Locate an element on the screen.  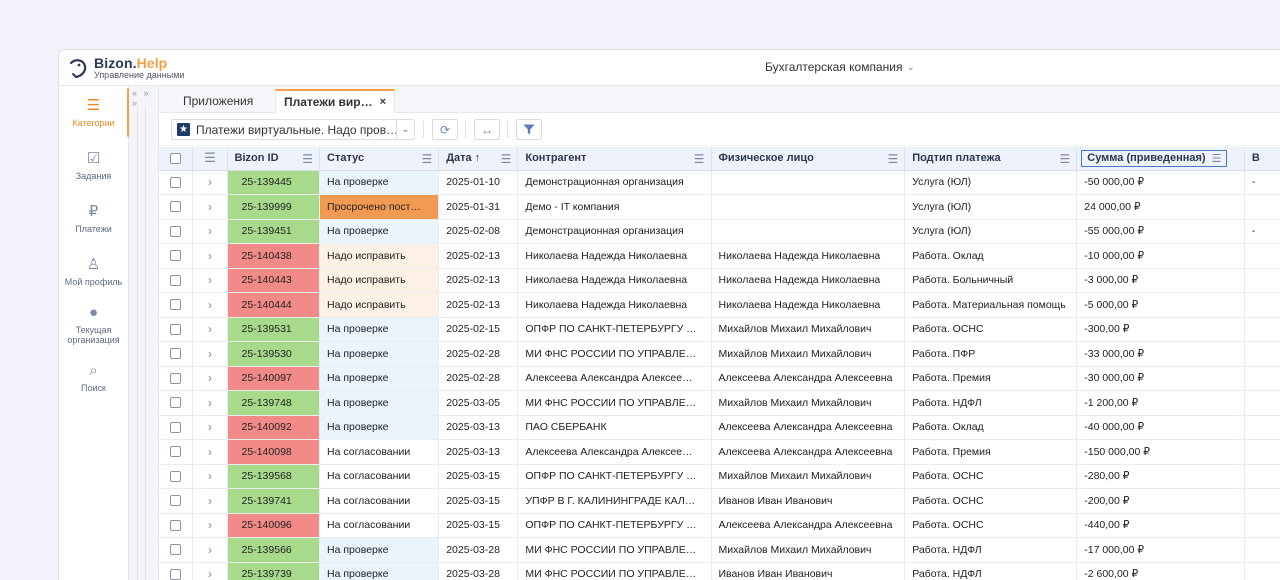
sort-ascending-icon: ↑ is located at coordinates (478, 158).